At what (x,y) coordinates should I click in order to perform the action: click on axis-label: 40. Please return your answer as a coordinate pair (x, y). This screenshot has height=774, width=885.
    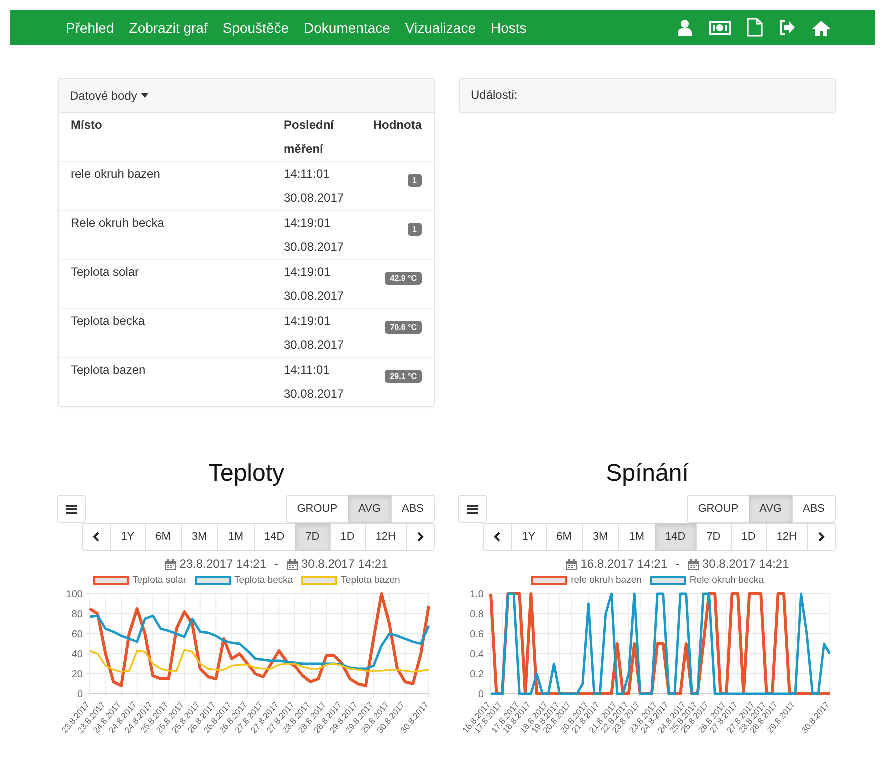
    Looking at the image, I should click on (77, 655).